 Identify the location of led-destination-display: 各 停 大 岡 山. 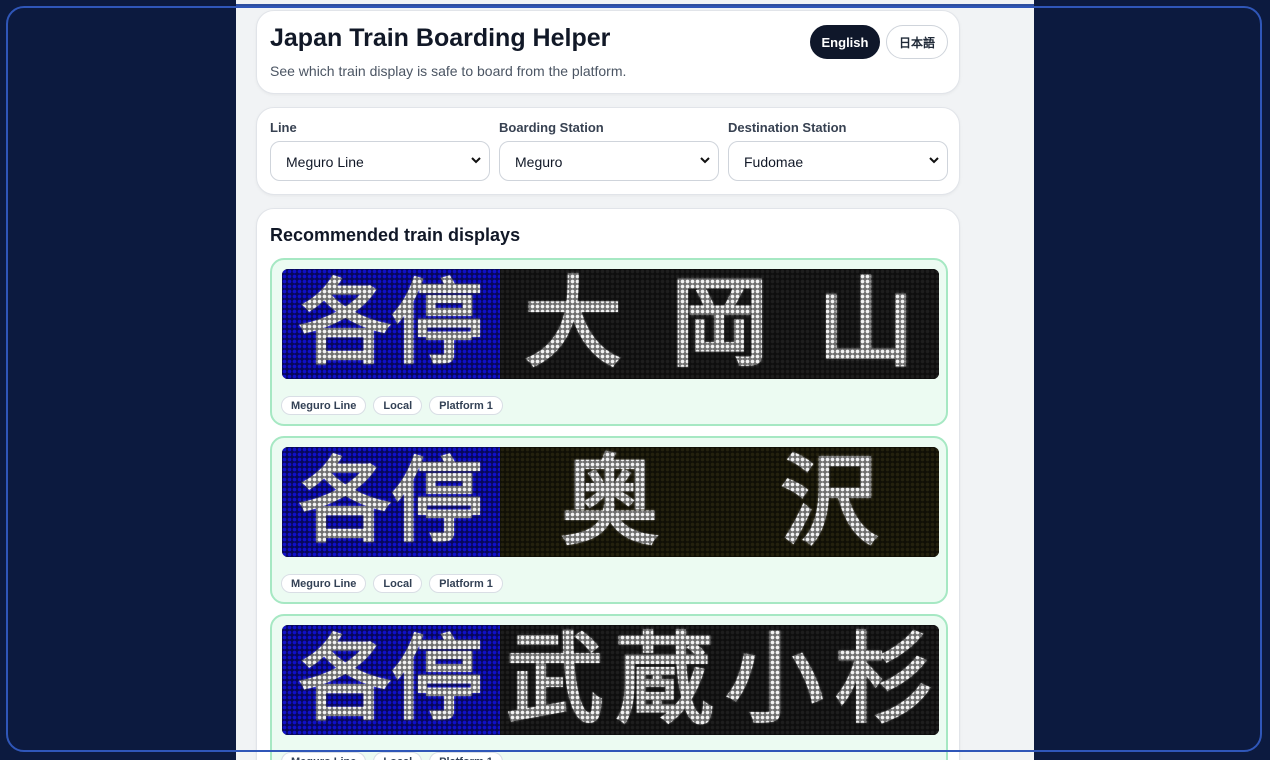
(610, 324).